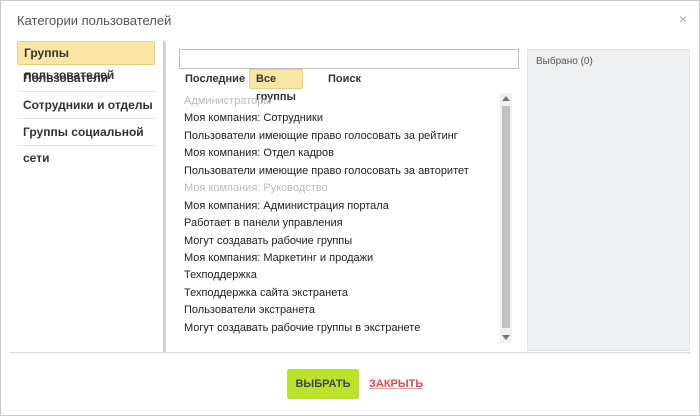 This screenshot has height=416, width=700. I want to click on list-item: Техподдержка сайта экстранета, so click(266, 293).